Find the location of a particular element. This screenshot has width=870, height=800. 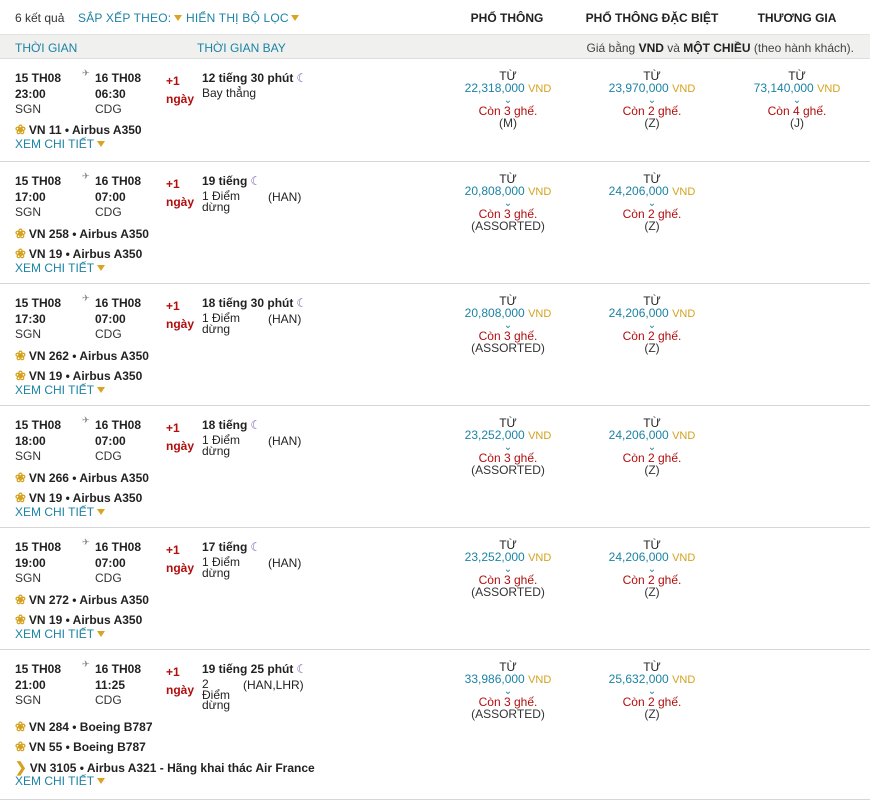

sort-by-time-header: THỜI GIAN is located at coordinates (46, 48).